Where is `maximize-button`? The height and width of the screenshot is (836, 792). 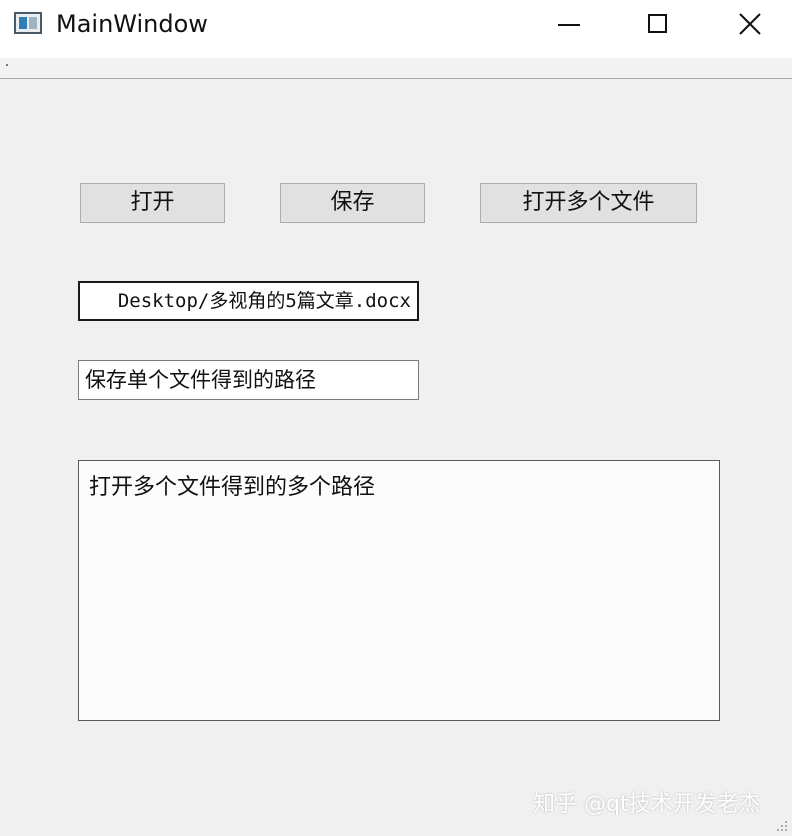
maximize-button is located at coordinates (658, 25).